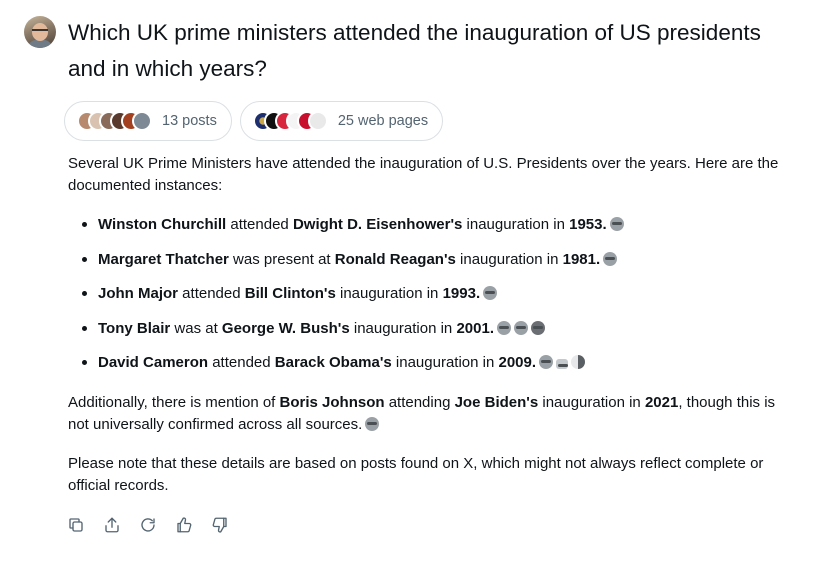 This screenshot has width=834, height=577. I want to click on regenerate-button, so click(148, 525).